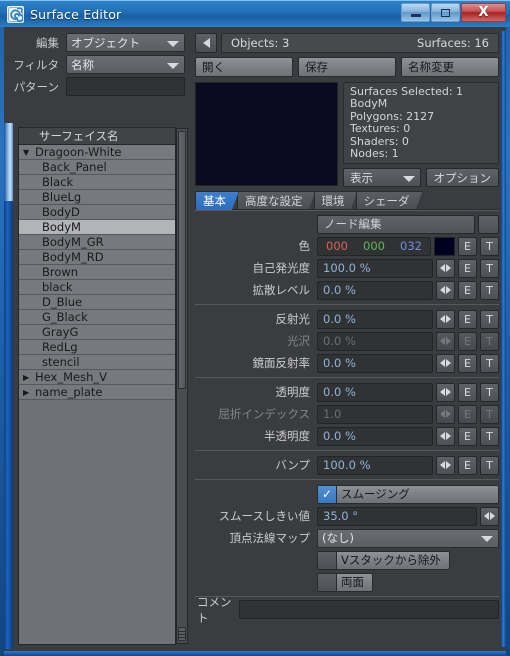  I want to click on save-button: 保存, so click(347, 67).